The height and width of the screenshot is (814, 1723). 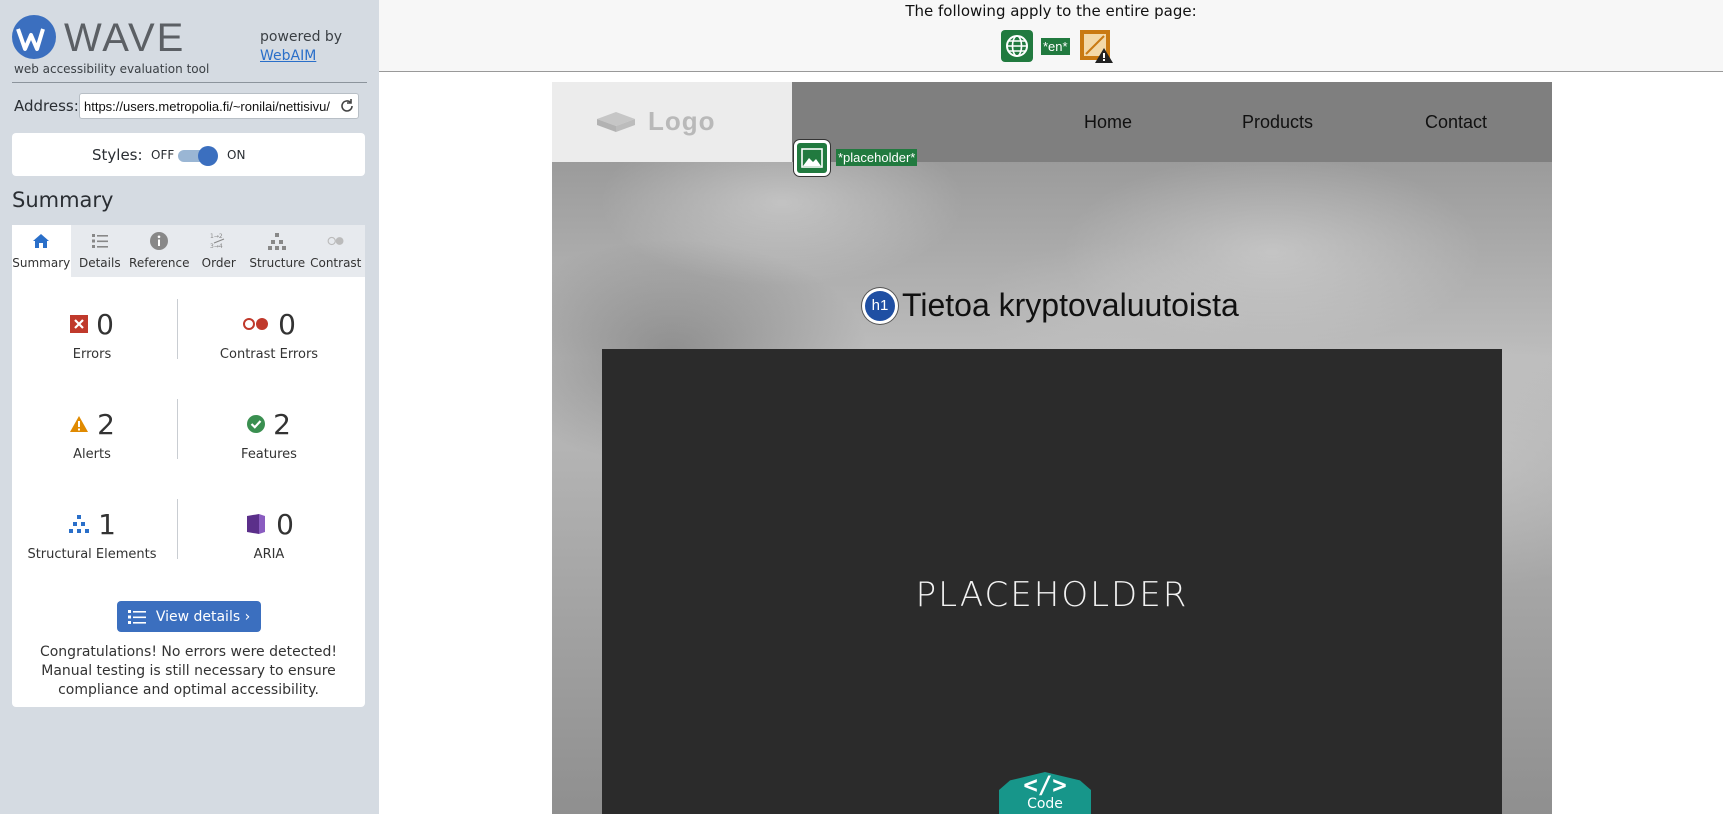 I want to click on tab-summary: Summary, so click(x=41, y=251).